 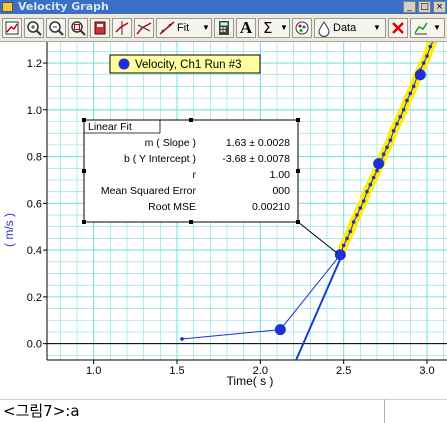 I want to click on statistics-label: Σ, so click(x=268, y=28).